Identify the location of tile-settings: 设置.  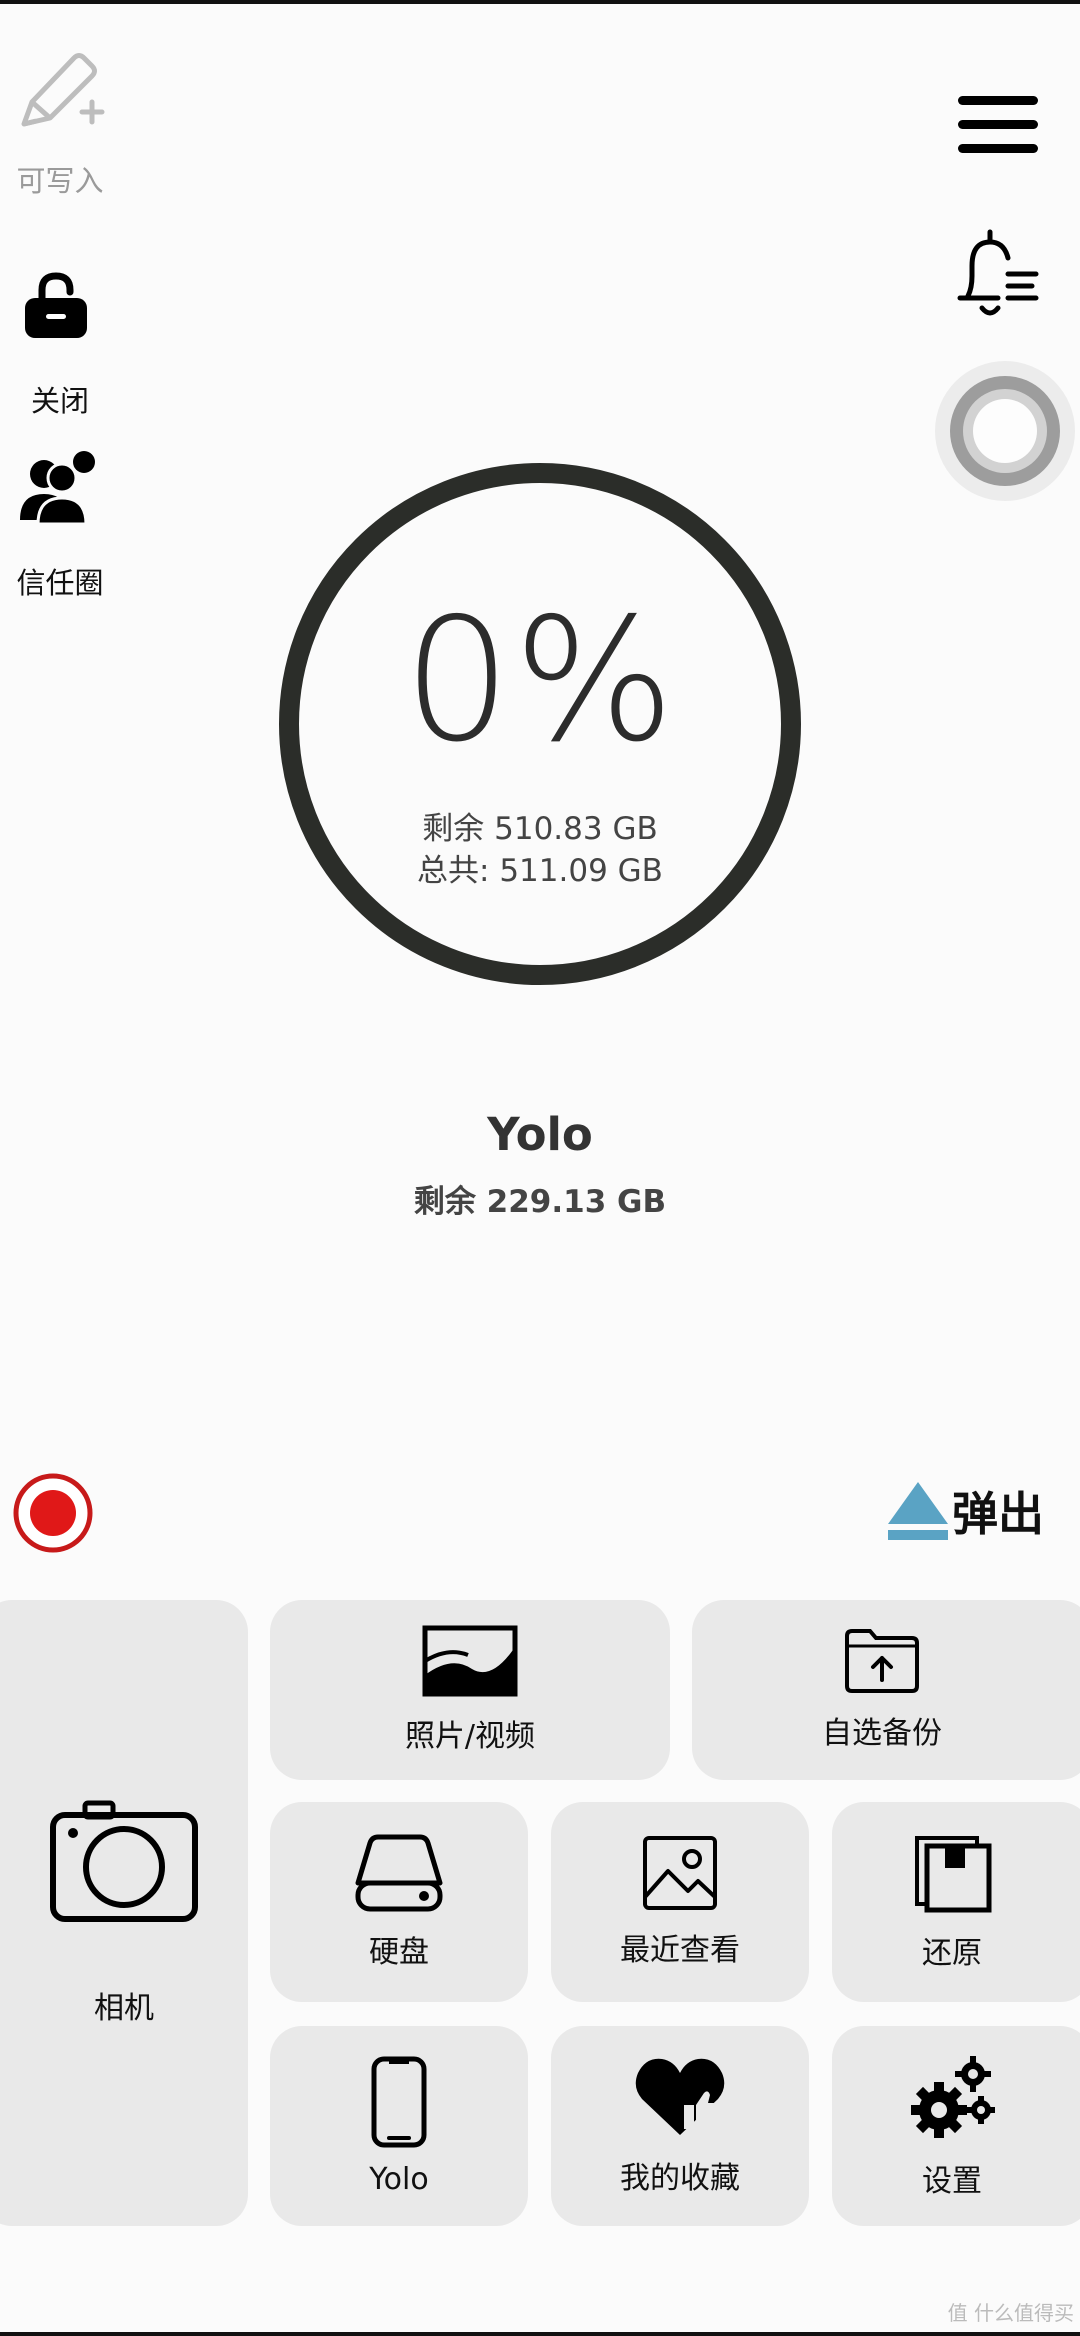
(956, 2126).